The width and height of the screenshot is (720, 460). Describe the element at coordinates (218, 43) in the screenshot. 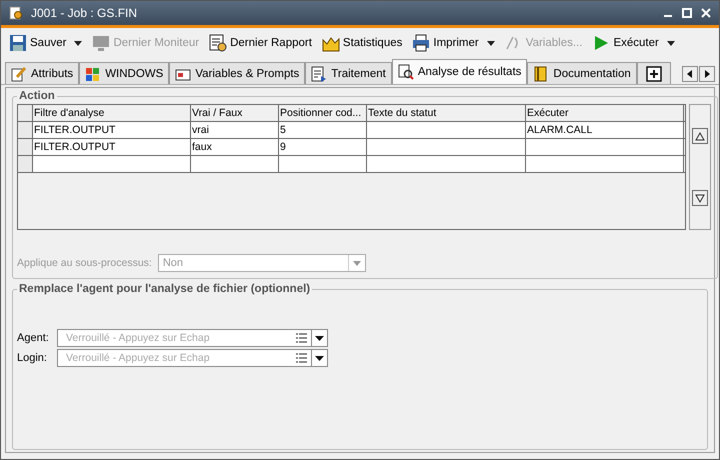

I see `report-icon` at that location.